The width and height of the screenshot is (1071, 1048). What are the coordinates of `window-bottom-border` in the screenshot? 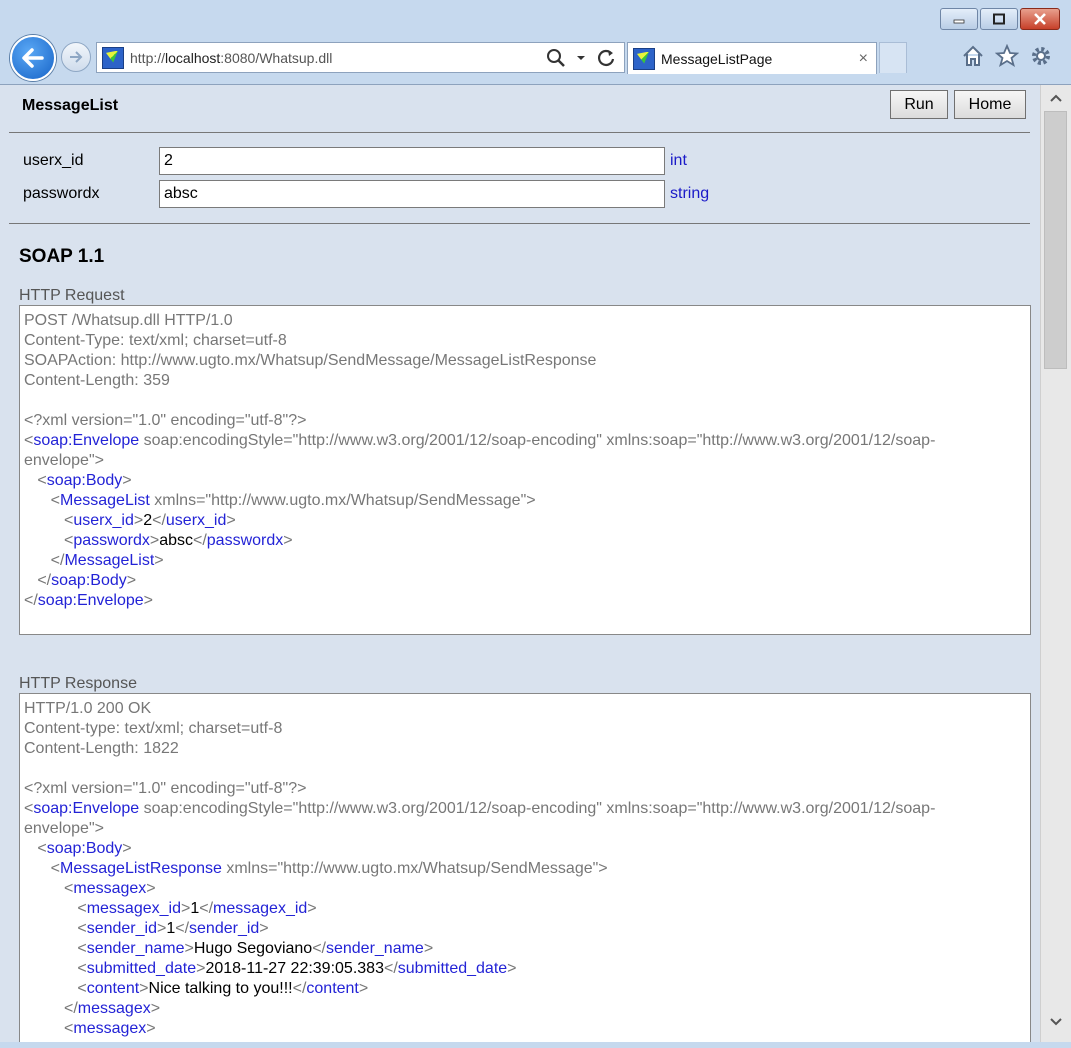 It's located at (535, 1045).